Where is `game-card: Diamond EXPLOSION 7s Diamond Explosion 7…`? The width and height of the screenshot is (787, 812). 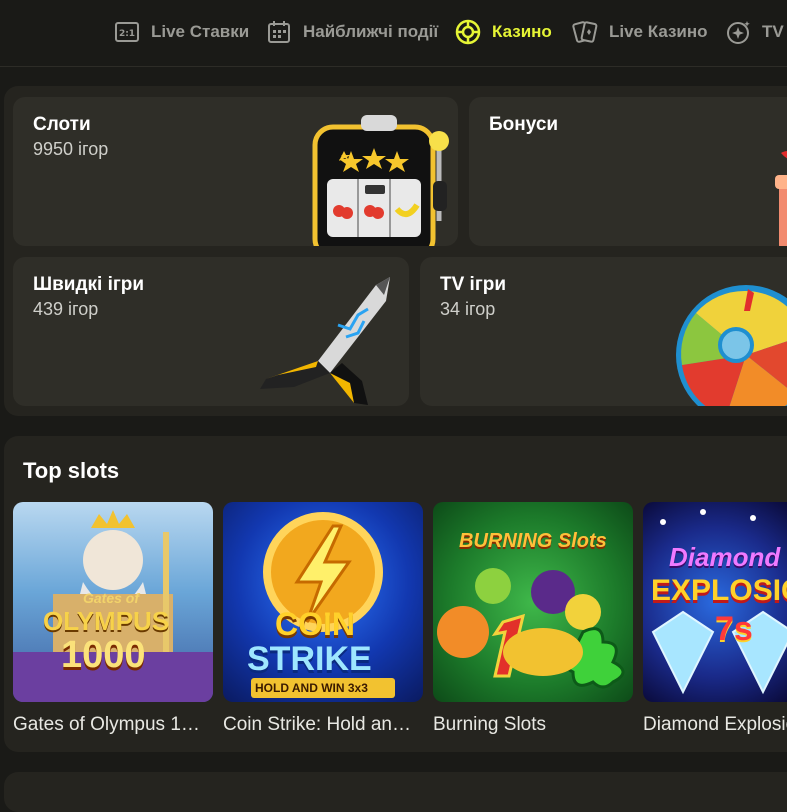
game-card: Diamond EXPLOSION 7s Diamond Explosion 7… is located at coordinates (715, 618).